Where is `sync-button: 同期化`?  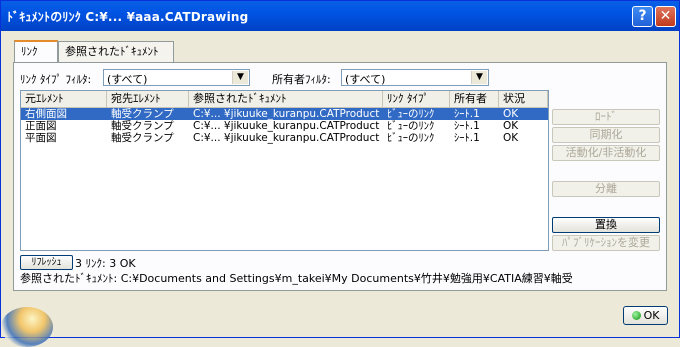 sync-button: 同期化 is located at coordinates (606, 135).